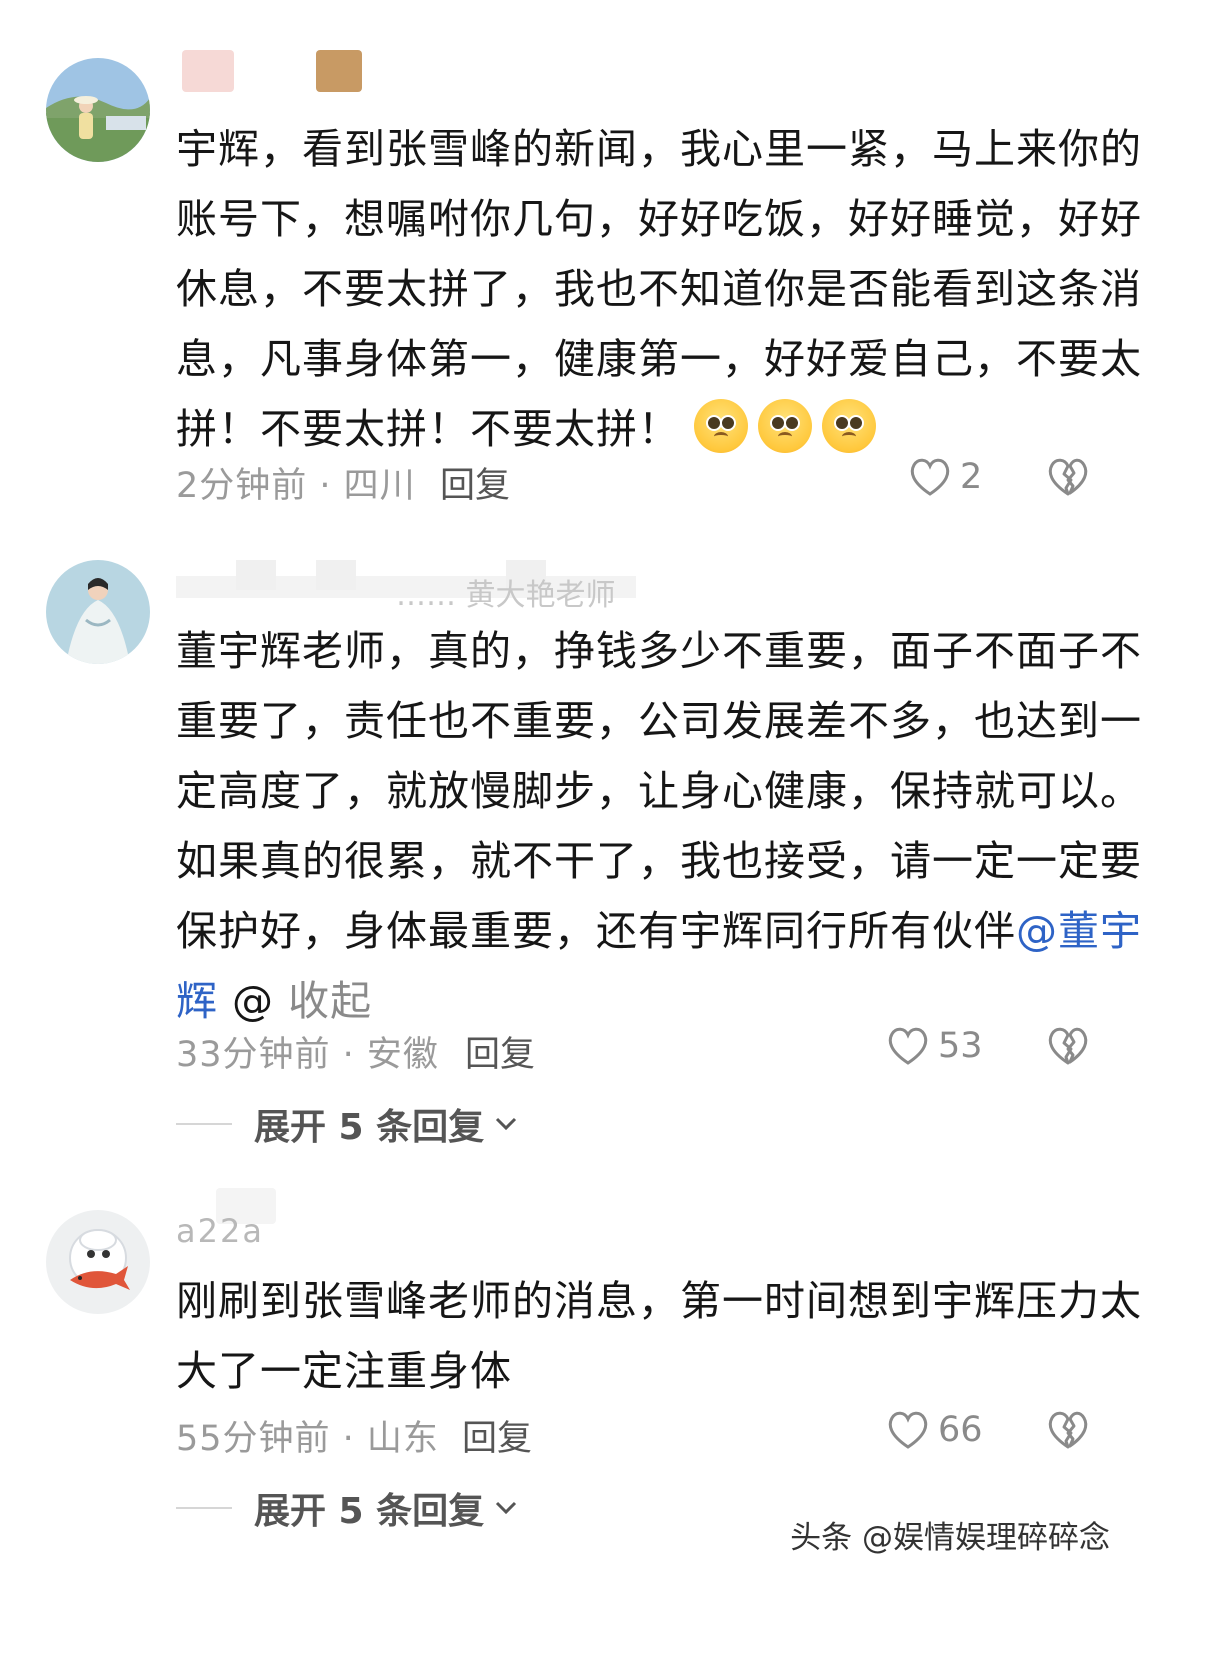  What do you see at coordinates (934, 1430) in the screenshot?
I see `like-button: 66` at bounding box center [934, 1430].